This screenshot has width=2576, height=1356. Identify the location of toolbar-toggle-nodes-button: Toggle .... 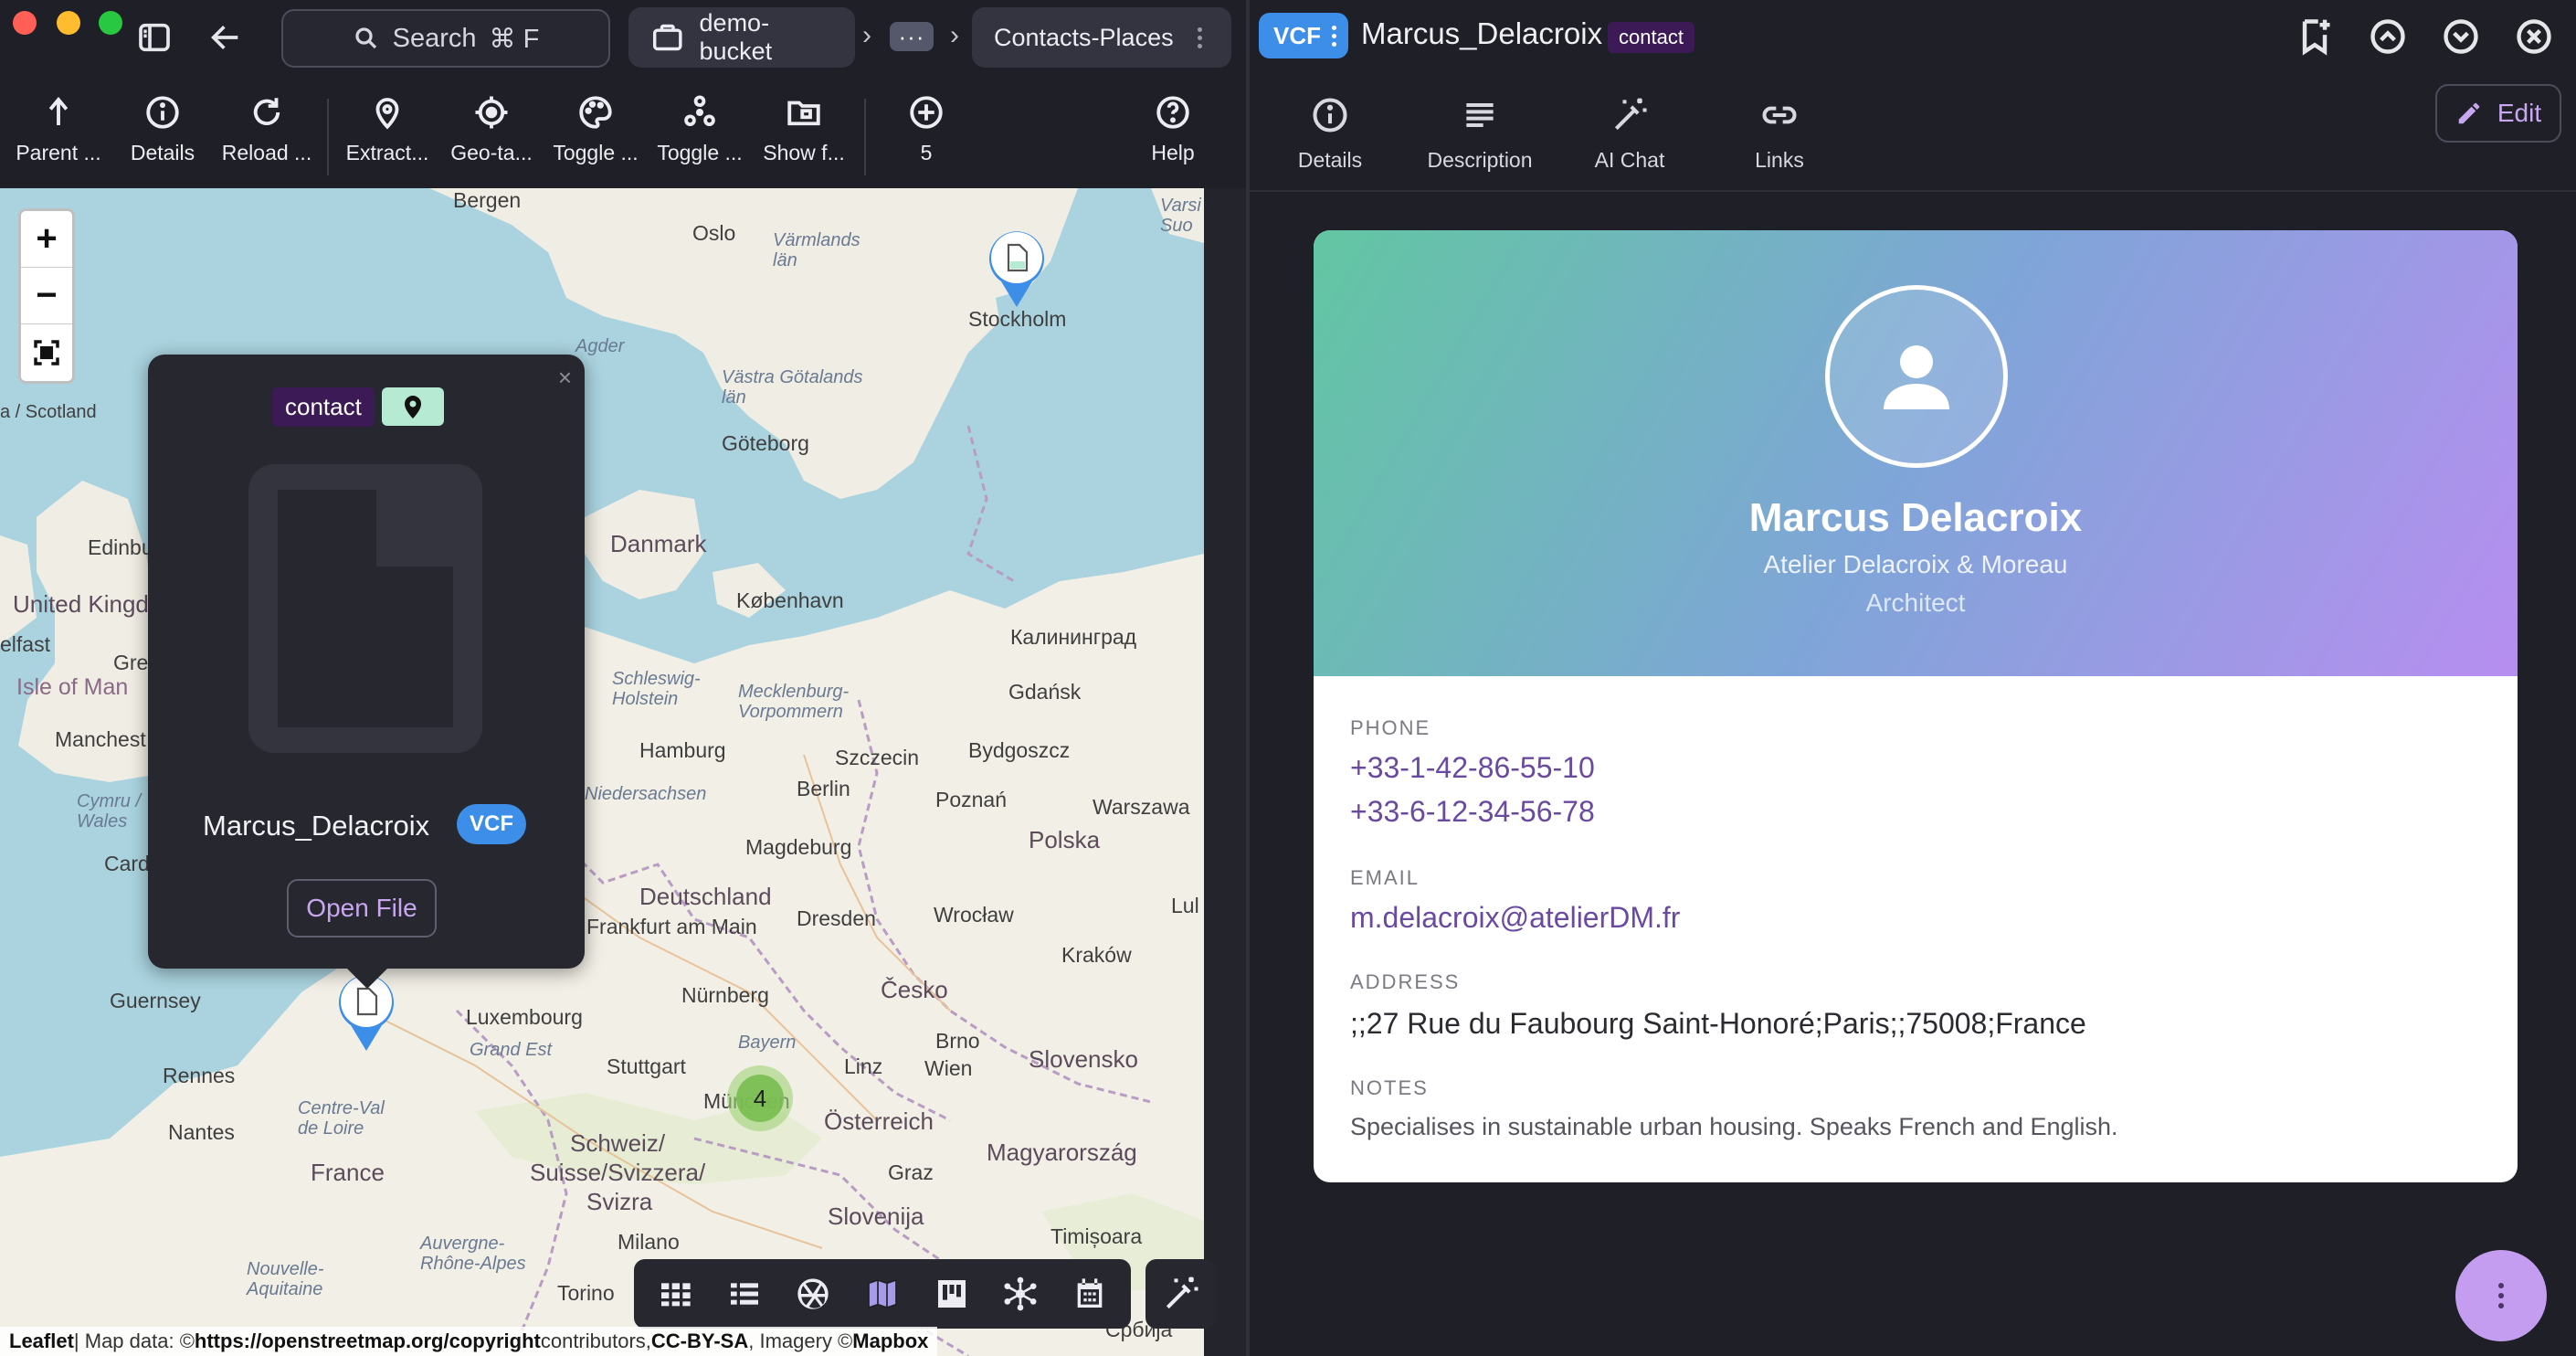
(699, 129).